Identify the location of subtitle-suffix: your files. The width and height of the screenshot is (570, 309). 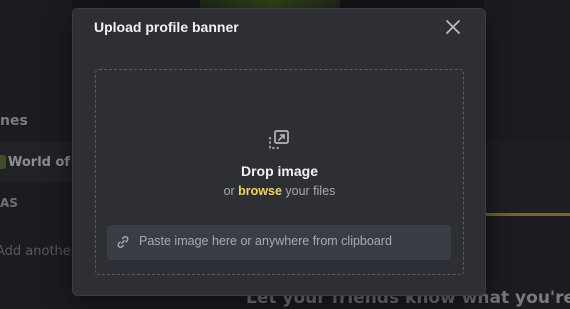
(308, 191).